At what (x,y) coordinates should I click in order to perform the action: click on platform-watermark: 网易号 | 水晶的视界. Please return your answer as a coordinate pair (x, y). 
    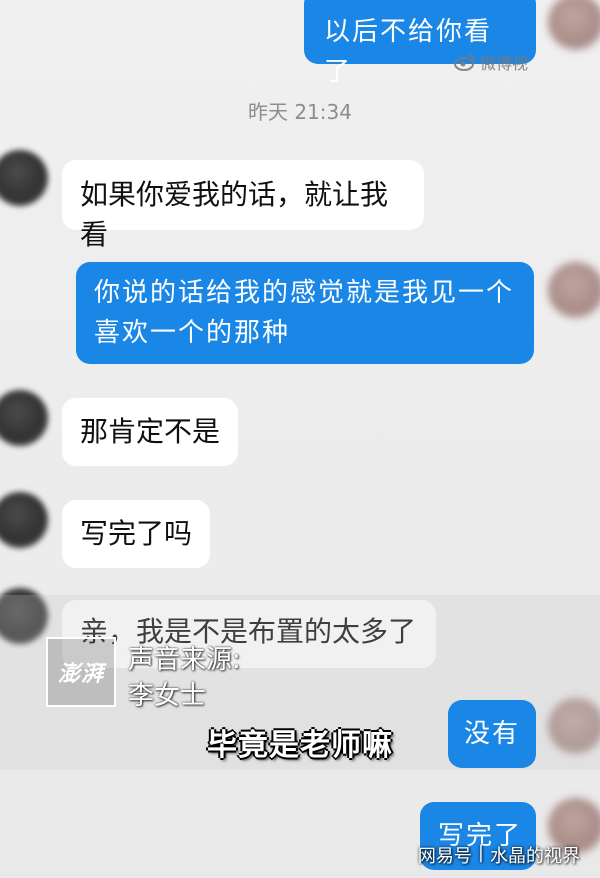
    Looking at the image, I should click on (499, 855).